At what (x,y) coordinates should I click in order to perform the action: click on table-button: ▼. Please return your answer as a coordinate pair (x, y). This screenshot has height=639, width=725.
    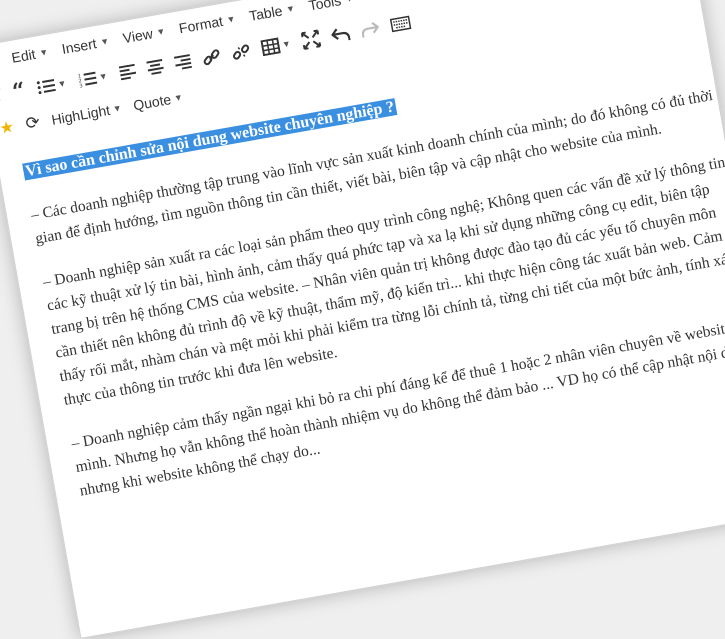
    Looking at the image, I should click on (275, 46).